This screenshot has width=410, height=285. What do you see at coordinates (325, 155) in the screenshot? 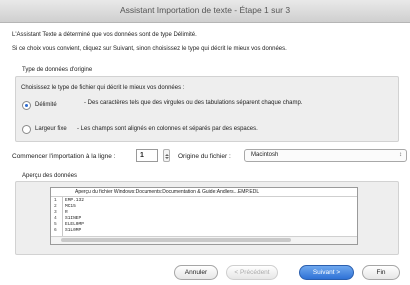
I see `file-origin-select: Macintosh ↕` at bounding box center [325, 155].